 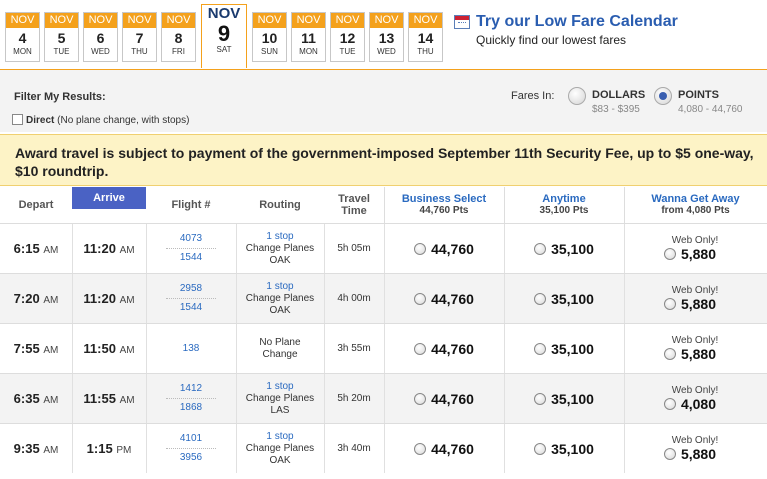 I want to click on travel-time: 3h 40m, so click(x=354, y=448).